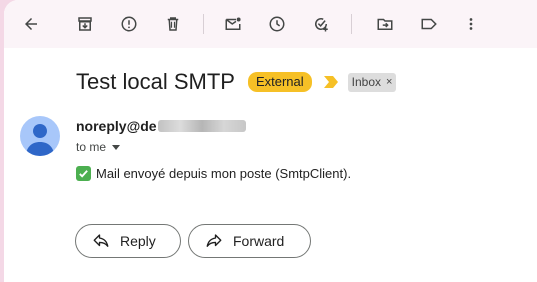  What do you see at coordinates (214, 240) in the screenshot?
I see `forward-icon` at bounding box center [214, 240].